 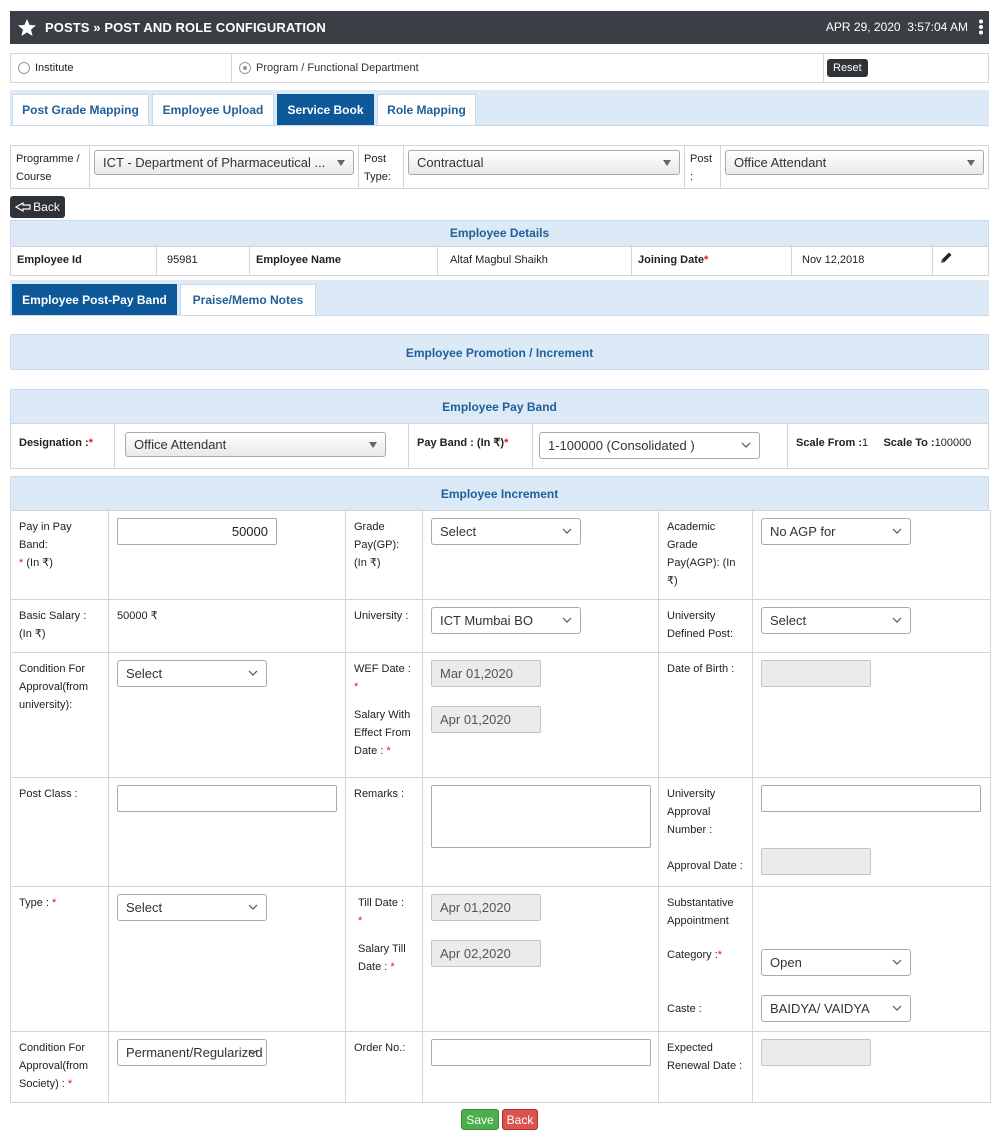 What do you see at coordinates (836, 962) in the screenshot?
I see `category-select: Open` at bounding box center [836, 962].